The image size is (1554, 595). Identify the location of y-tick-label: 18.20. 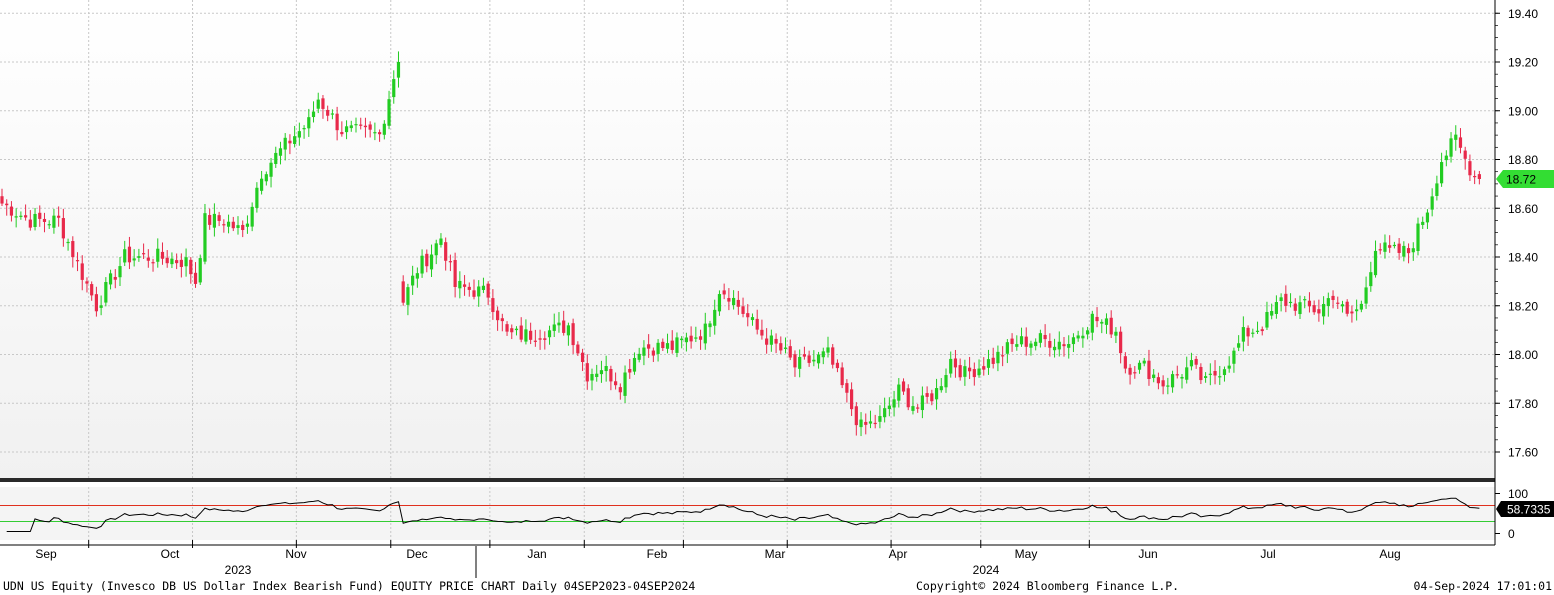
(1523, 306).